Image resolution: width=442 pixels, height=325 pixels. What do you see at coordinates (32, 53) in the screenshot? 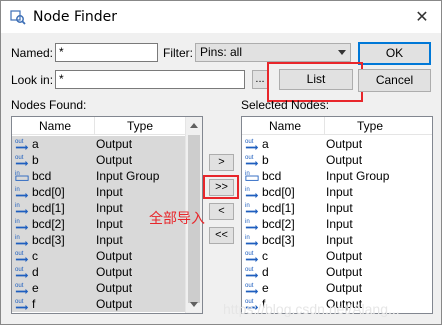
I see `named-label: Named:` at bounding box center [32, 53].